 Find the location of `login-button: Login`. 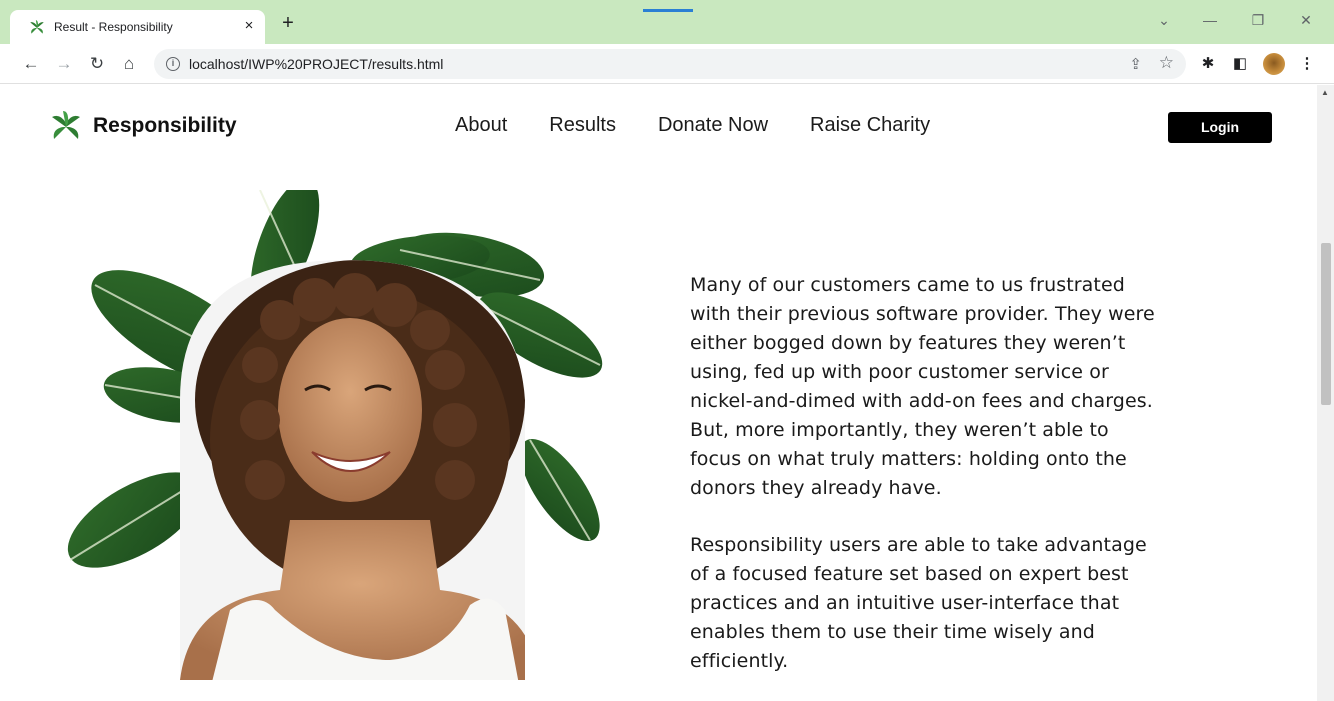

login-button: Login is located at coordinates (1220, 127).